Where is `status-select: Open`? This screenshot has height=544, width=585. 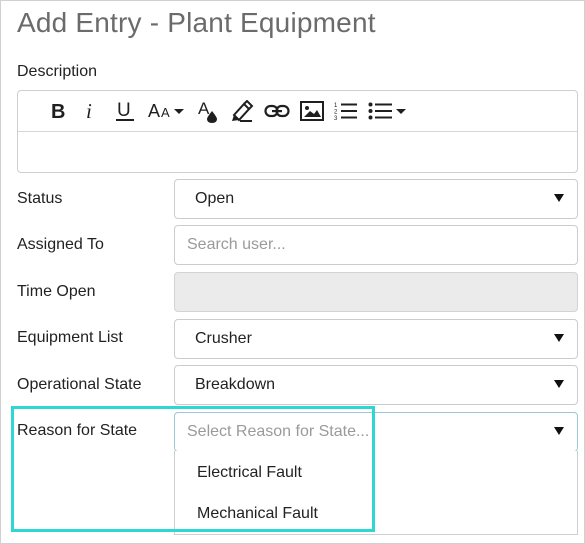
status-select: Open is located at coordinates (376, 199).